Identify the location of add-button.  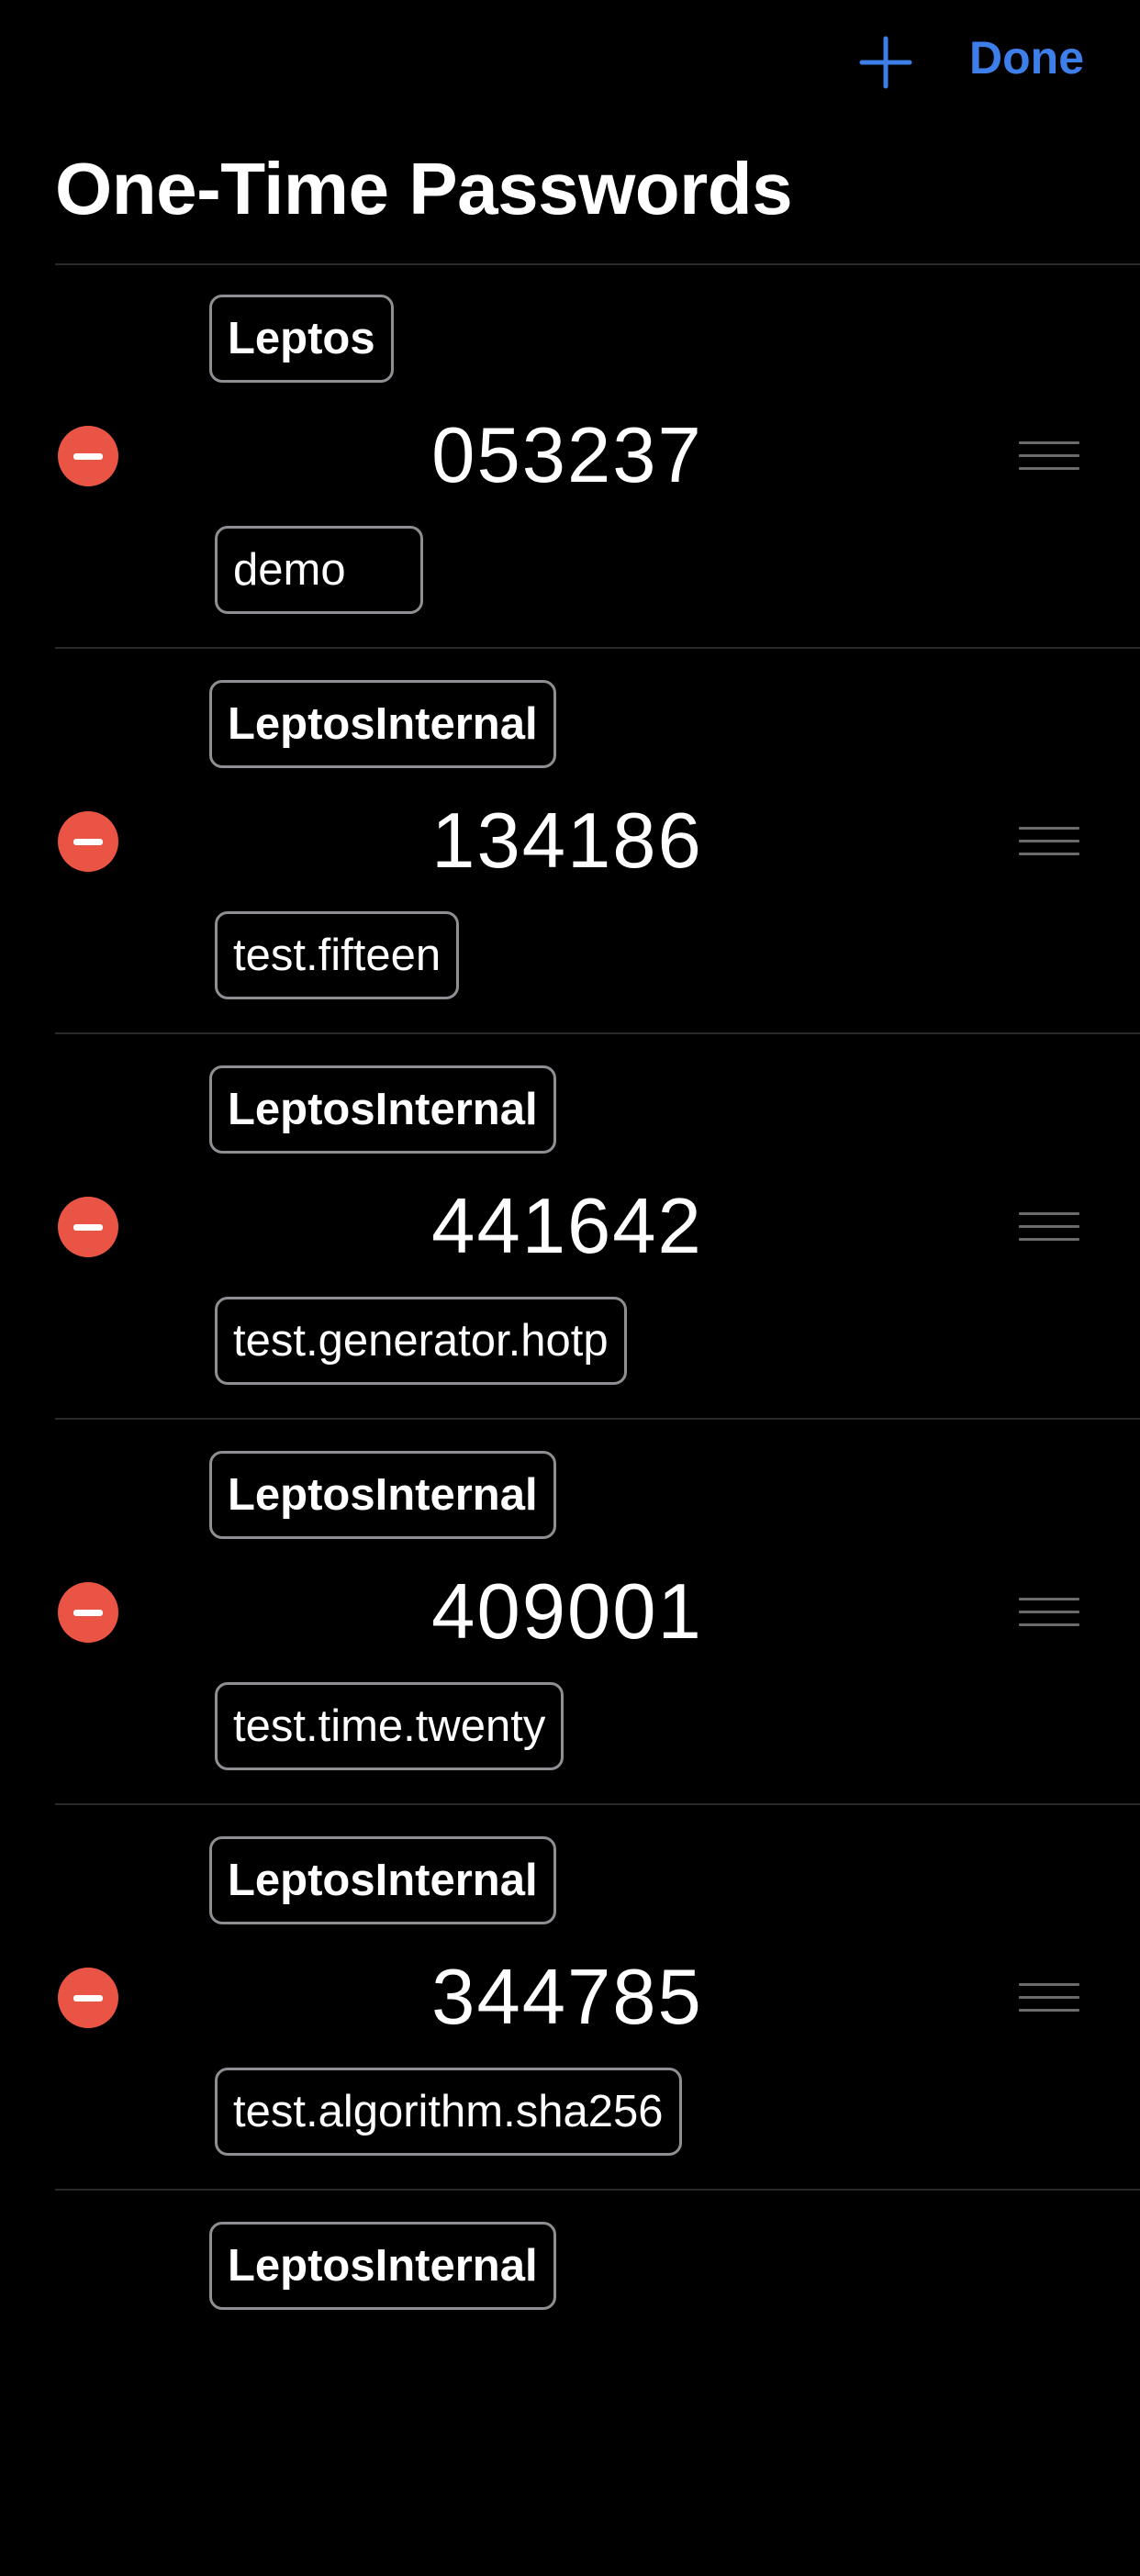
(885, 62).